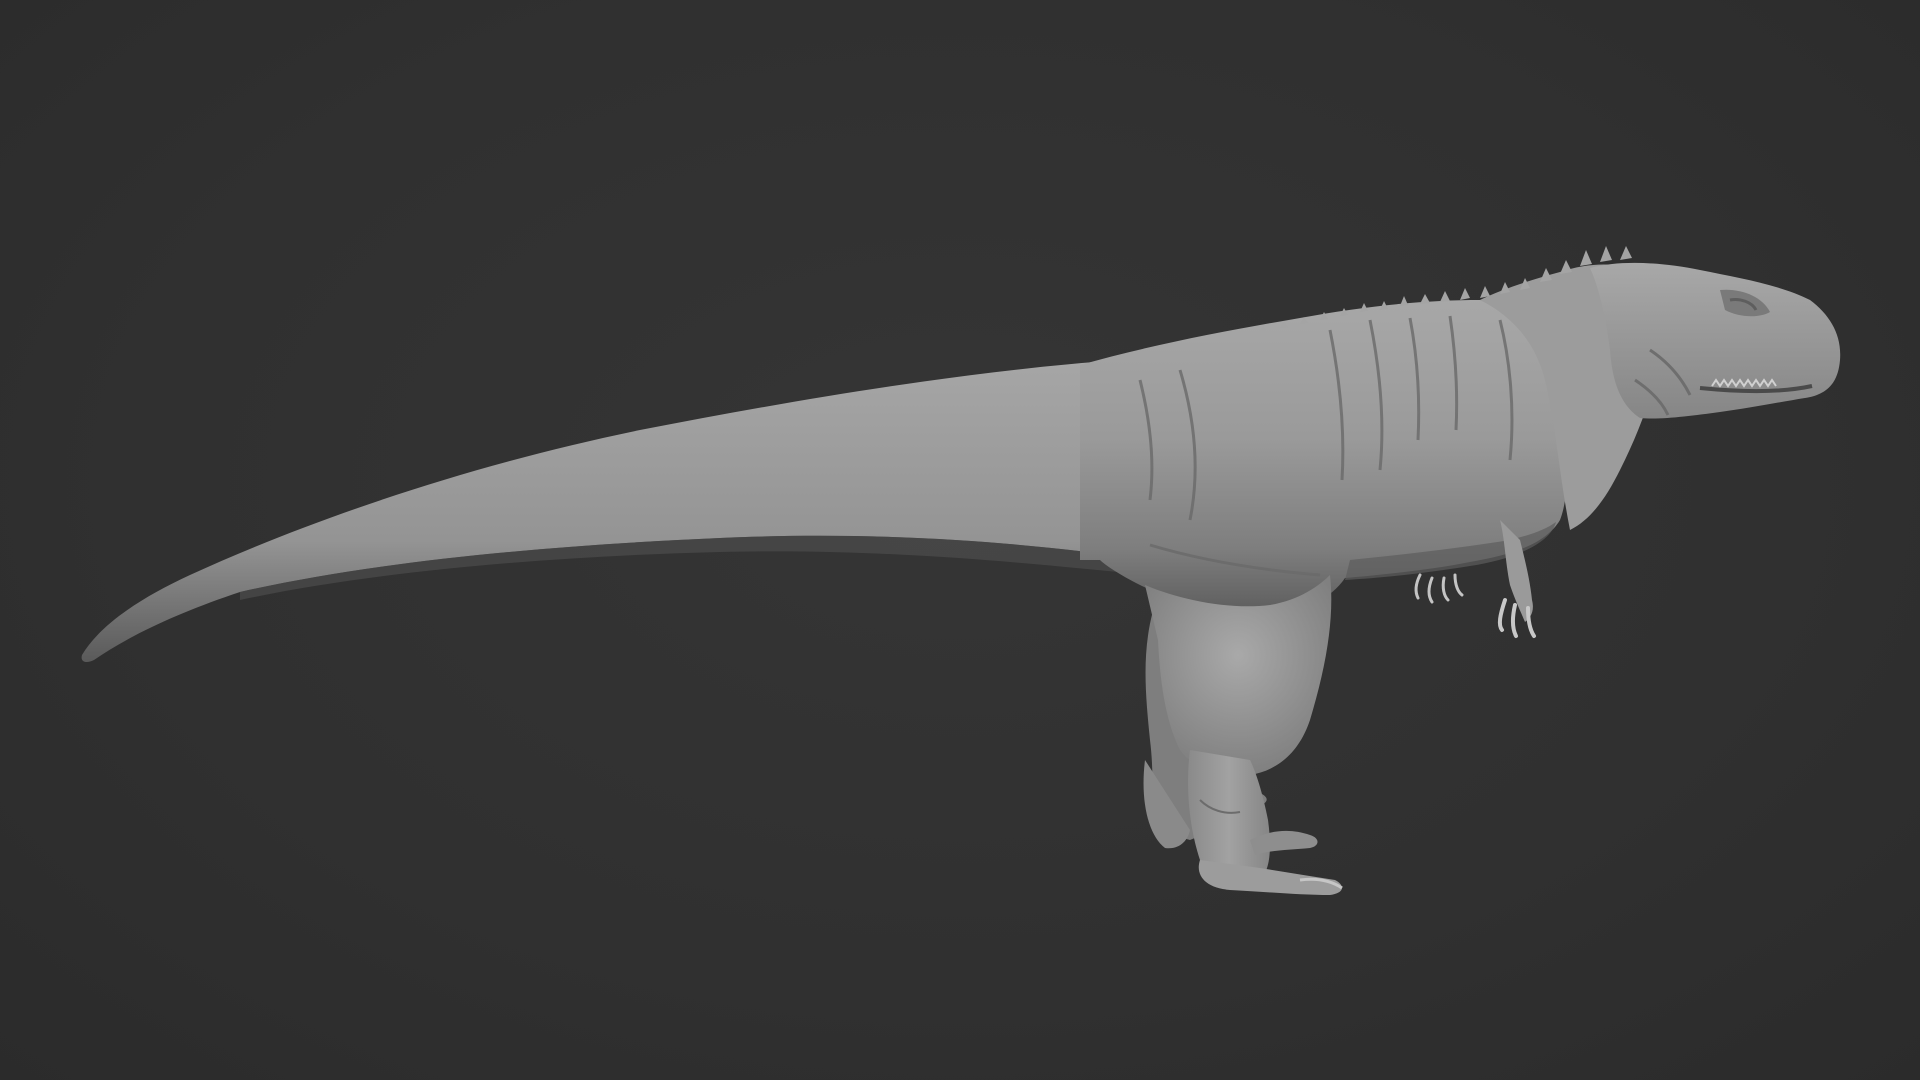 This screenshot has height=1080, width=1920. What do you see at coordinates (1265, 822) in the screenshot?
I see `near-leg` at bounding box center [1265, 822].